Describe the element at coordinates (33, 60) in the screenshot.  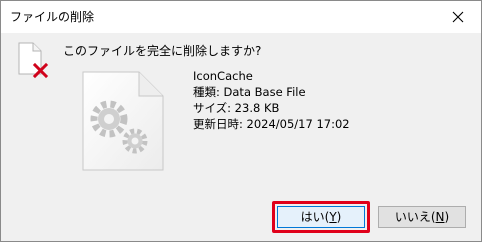
I see `file-delete-icon` at that location.